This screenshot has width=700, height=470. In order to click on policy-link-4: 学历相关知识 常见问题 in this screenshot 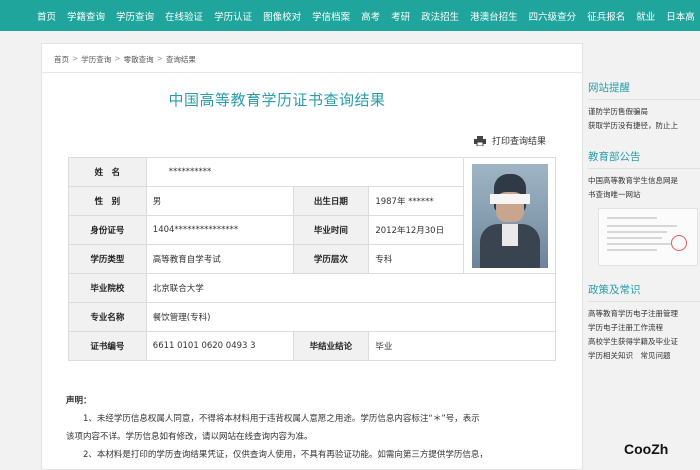, I will do `click(644, 356)`.